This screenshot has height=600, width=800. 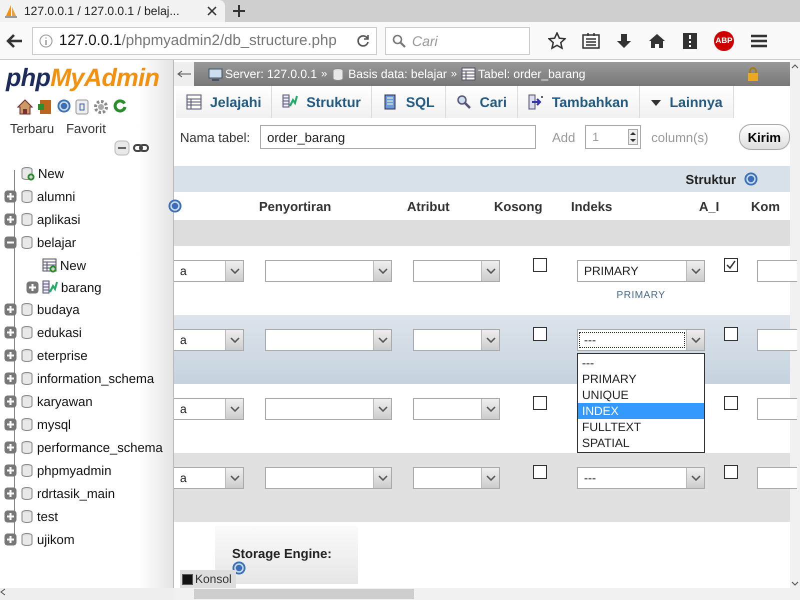 I want to click on tab: Cari, so click(x=482, y=102).